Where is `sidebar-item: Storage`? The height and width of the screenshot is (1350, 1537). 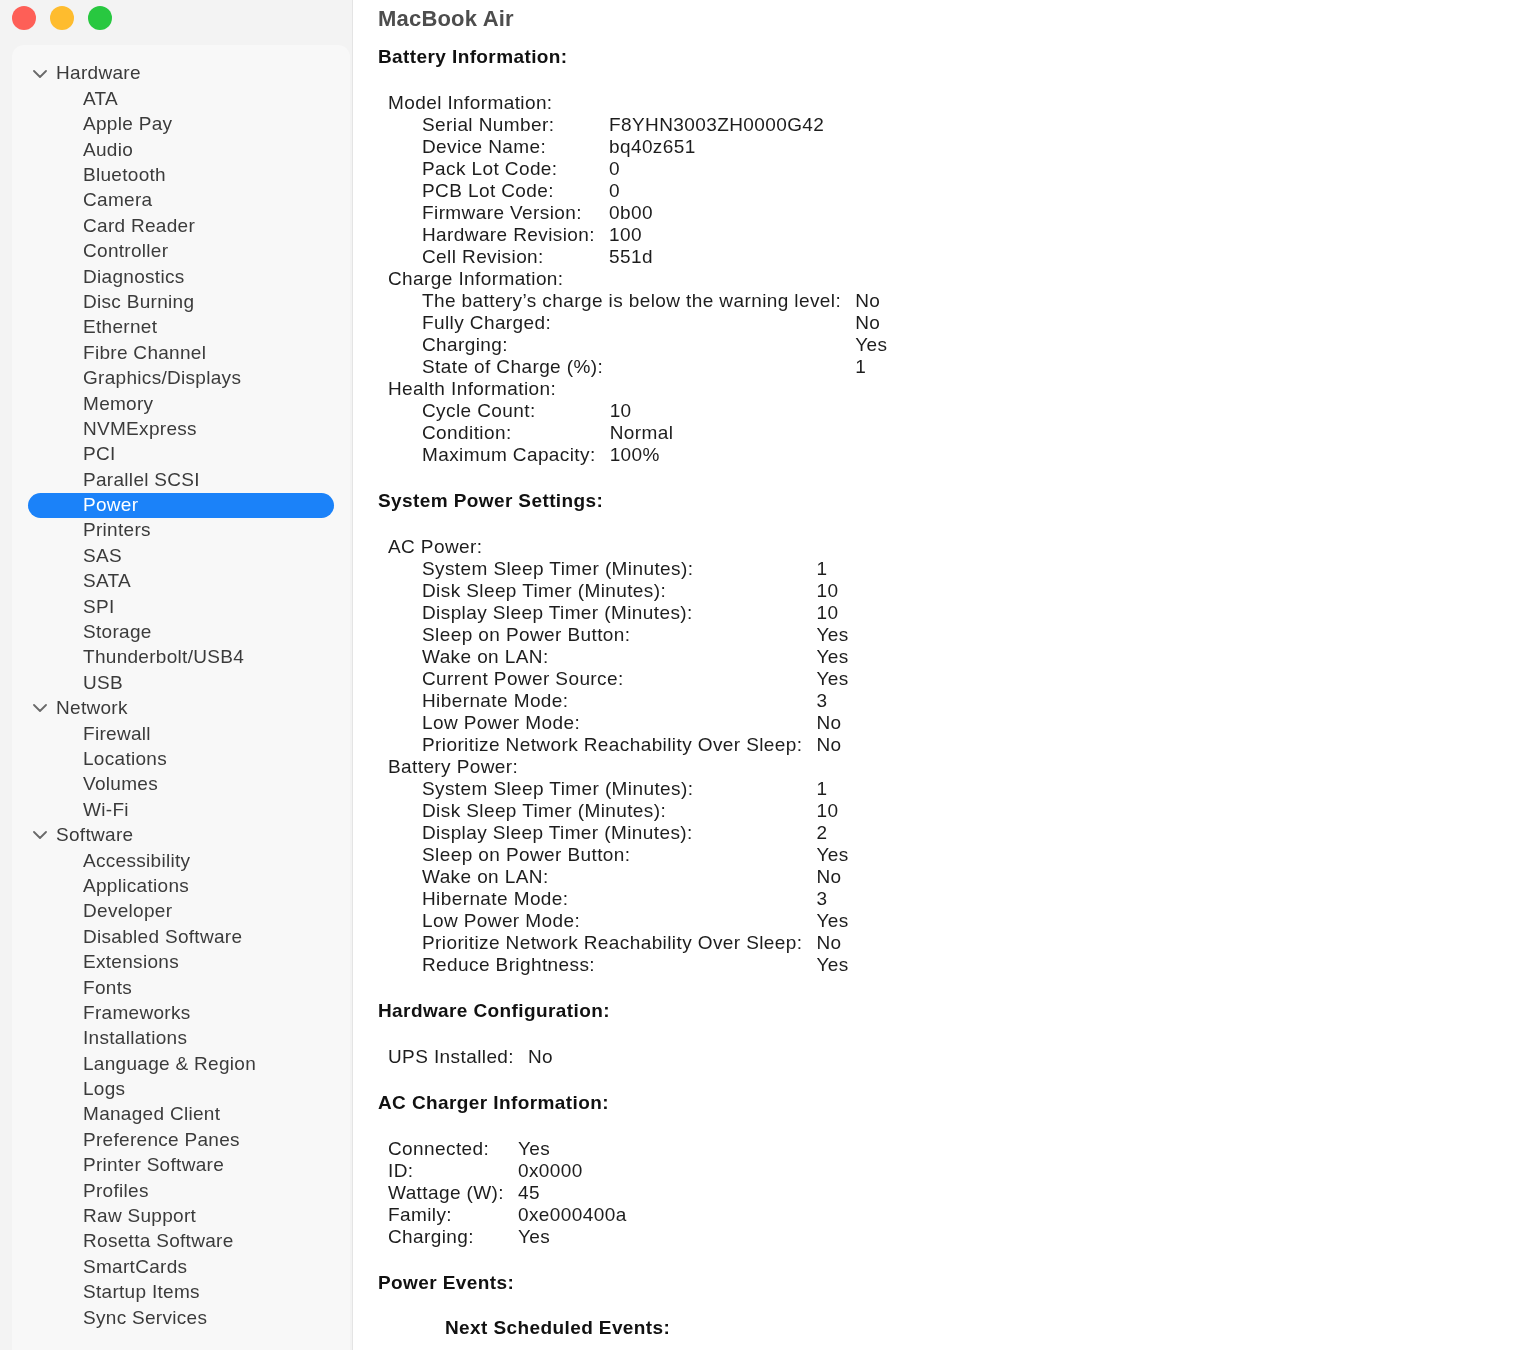 sidebar-item: Storage is located at coordinates (181, 632).